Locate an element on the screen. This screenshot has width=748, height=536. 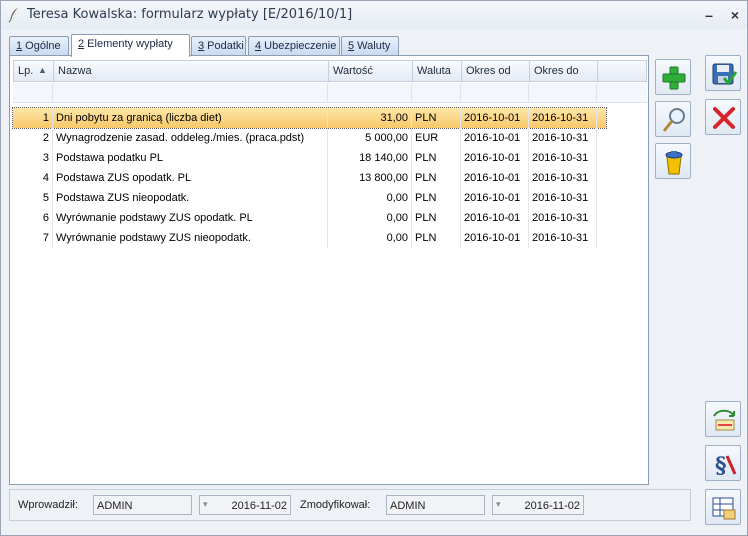
tab-waluty: 5 Waluty is located at coordinates (370, 46).